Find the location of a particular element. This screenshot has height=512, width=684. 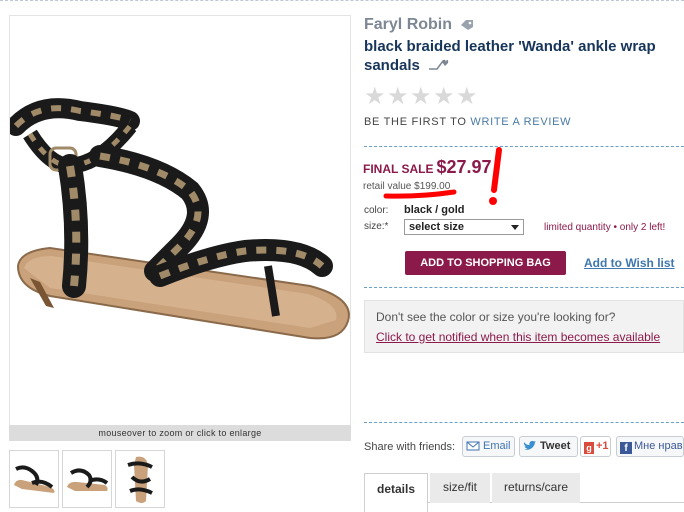

add-to-bag-button: ADD TO SHOPPING BAG is located at coordinates (485, 263).